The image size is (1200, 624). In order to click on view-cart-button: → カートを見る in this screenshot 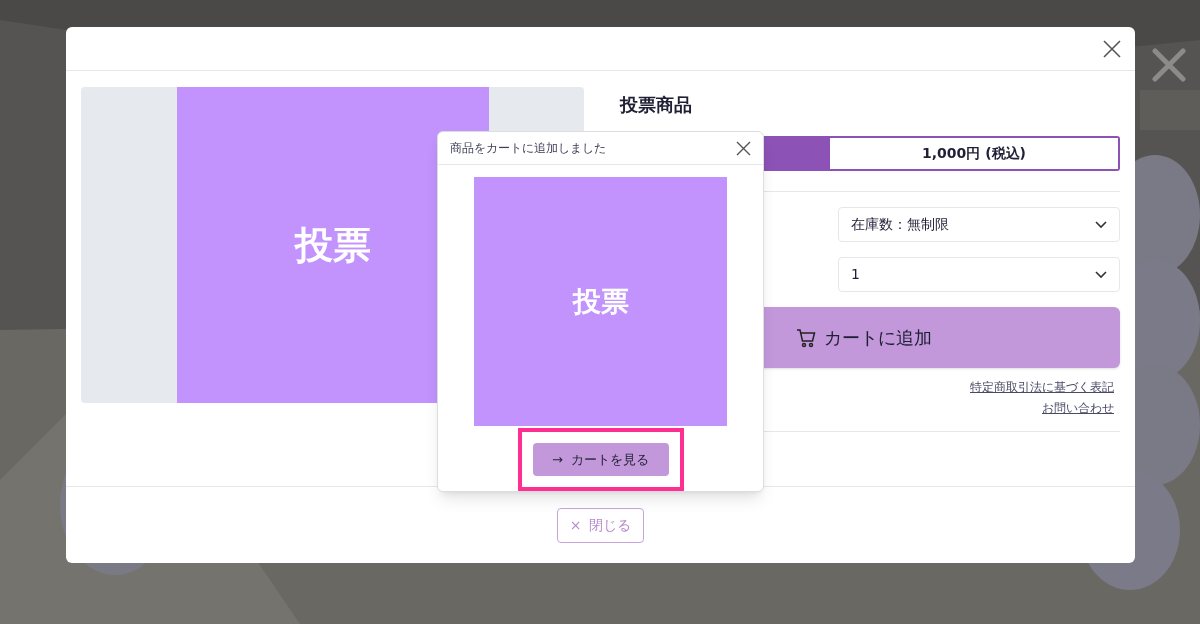, I will do `click(600, 459)`.